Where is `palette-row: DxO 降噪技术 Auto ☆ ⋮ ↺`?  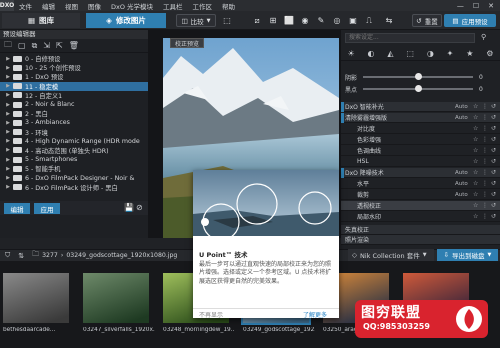
palette-row: DxO 降噪技术 Auto ☆ ⋮ ↺ is located at coordinates (420, 172).